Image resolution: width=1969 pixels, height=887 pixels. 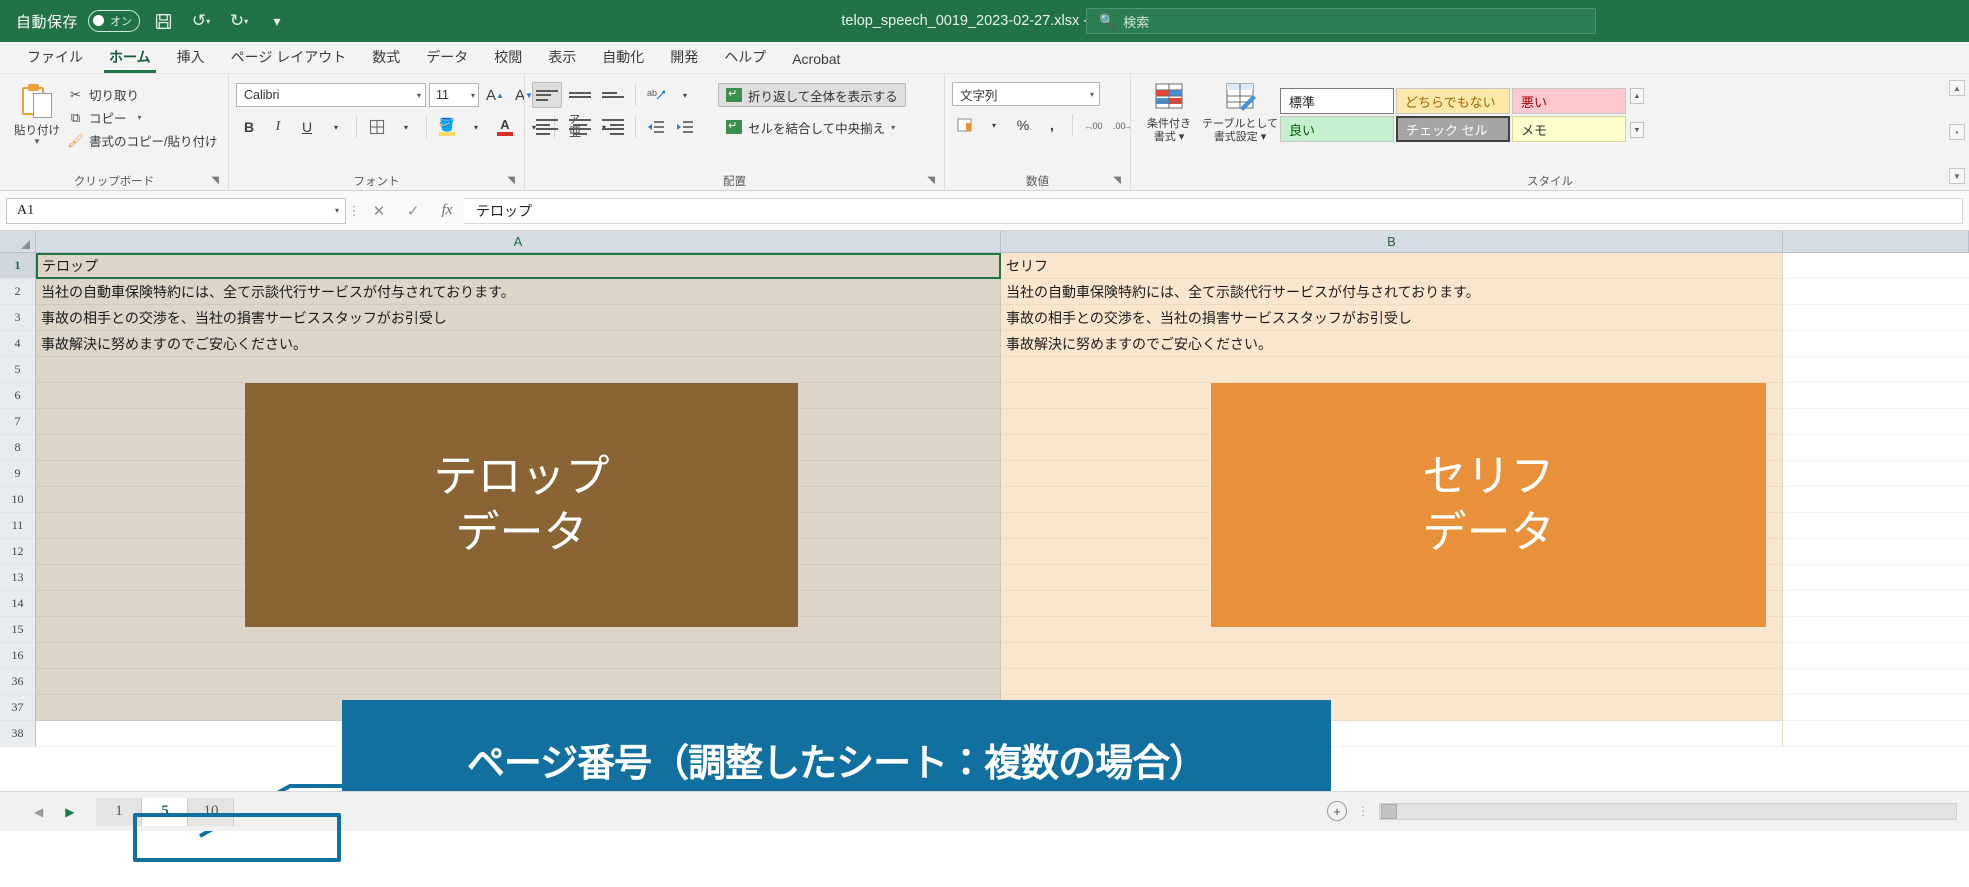 What do you see at coordinates (18, 292) in the screenshot?
I see `row-header-2: 2` at bounding box center [18, 292].